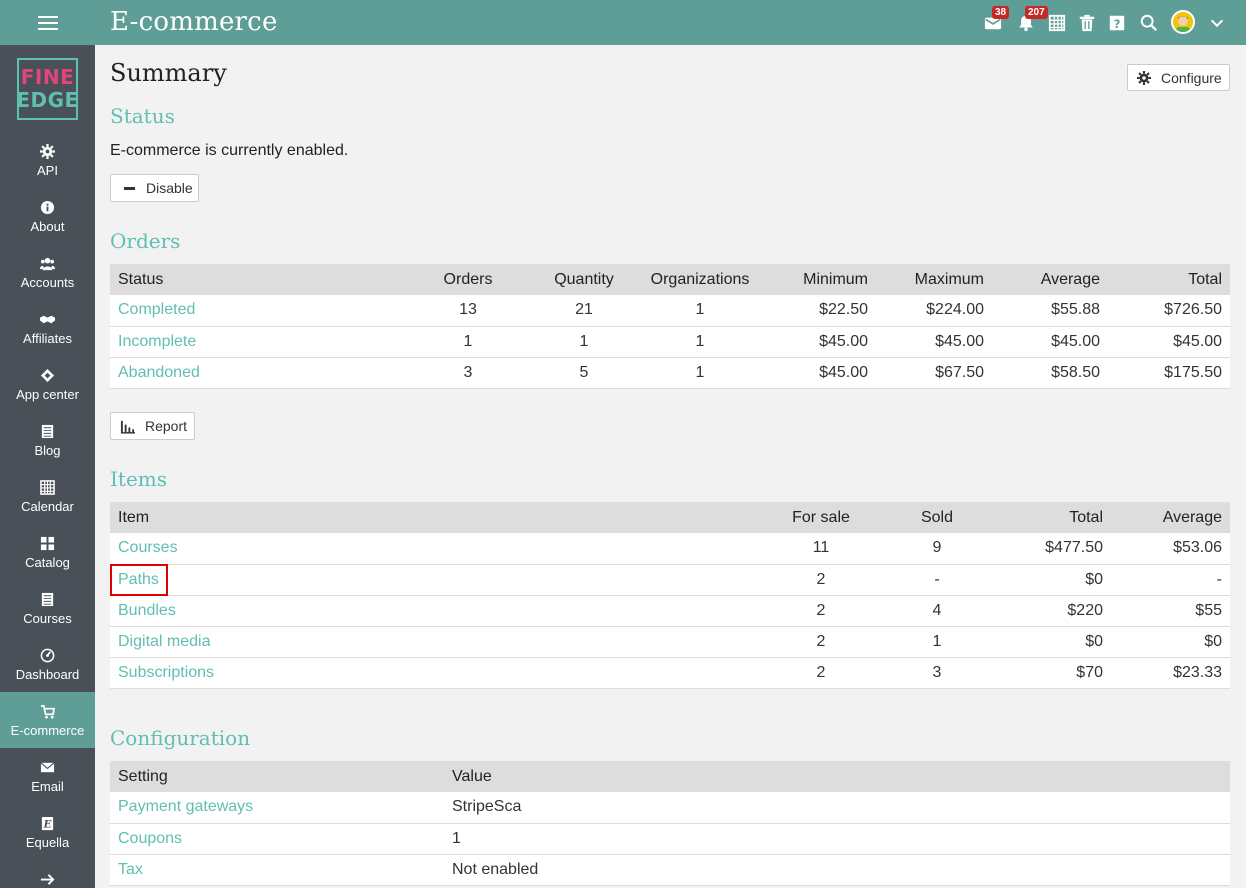 This screenshot has width=1246, height=888. I want to click on sidebar-item-dashboard: Dashboard, so click(47, 664).